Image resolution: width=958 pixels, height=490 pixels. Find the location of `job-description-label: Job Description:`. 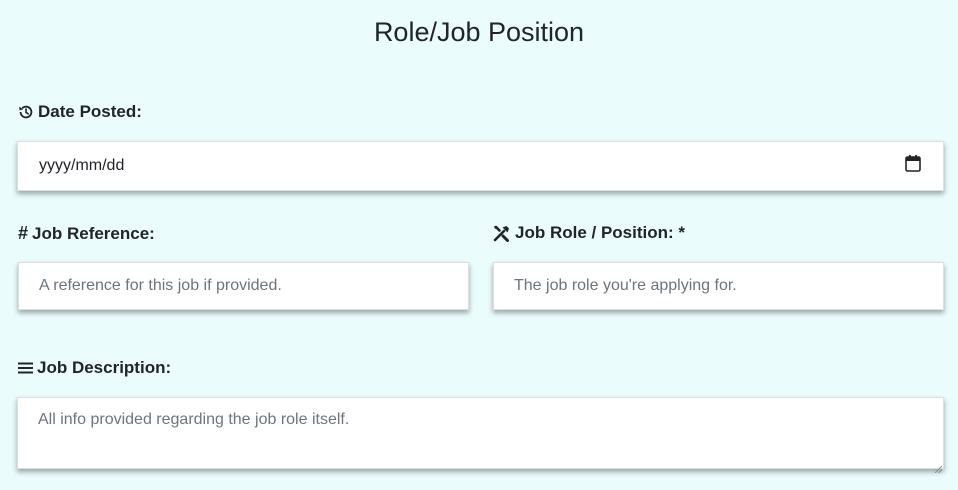

job-description-label: Job Description: is located at coordinates (94, 368).